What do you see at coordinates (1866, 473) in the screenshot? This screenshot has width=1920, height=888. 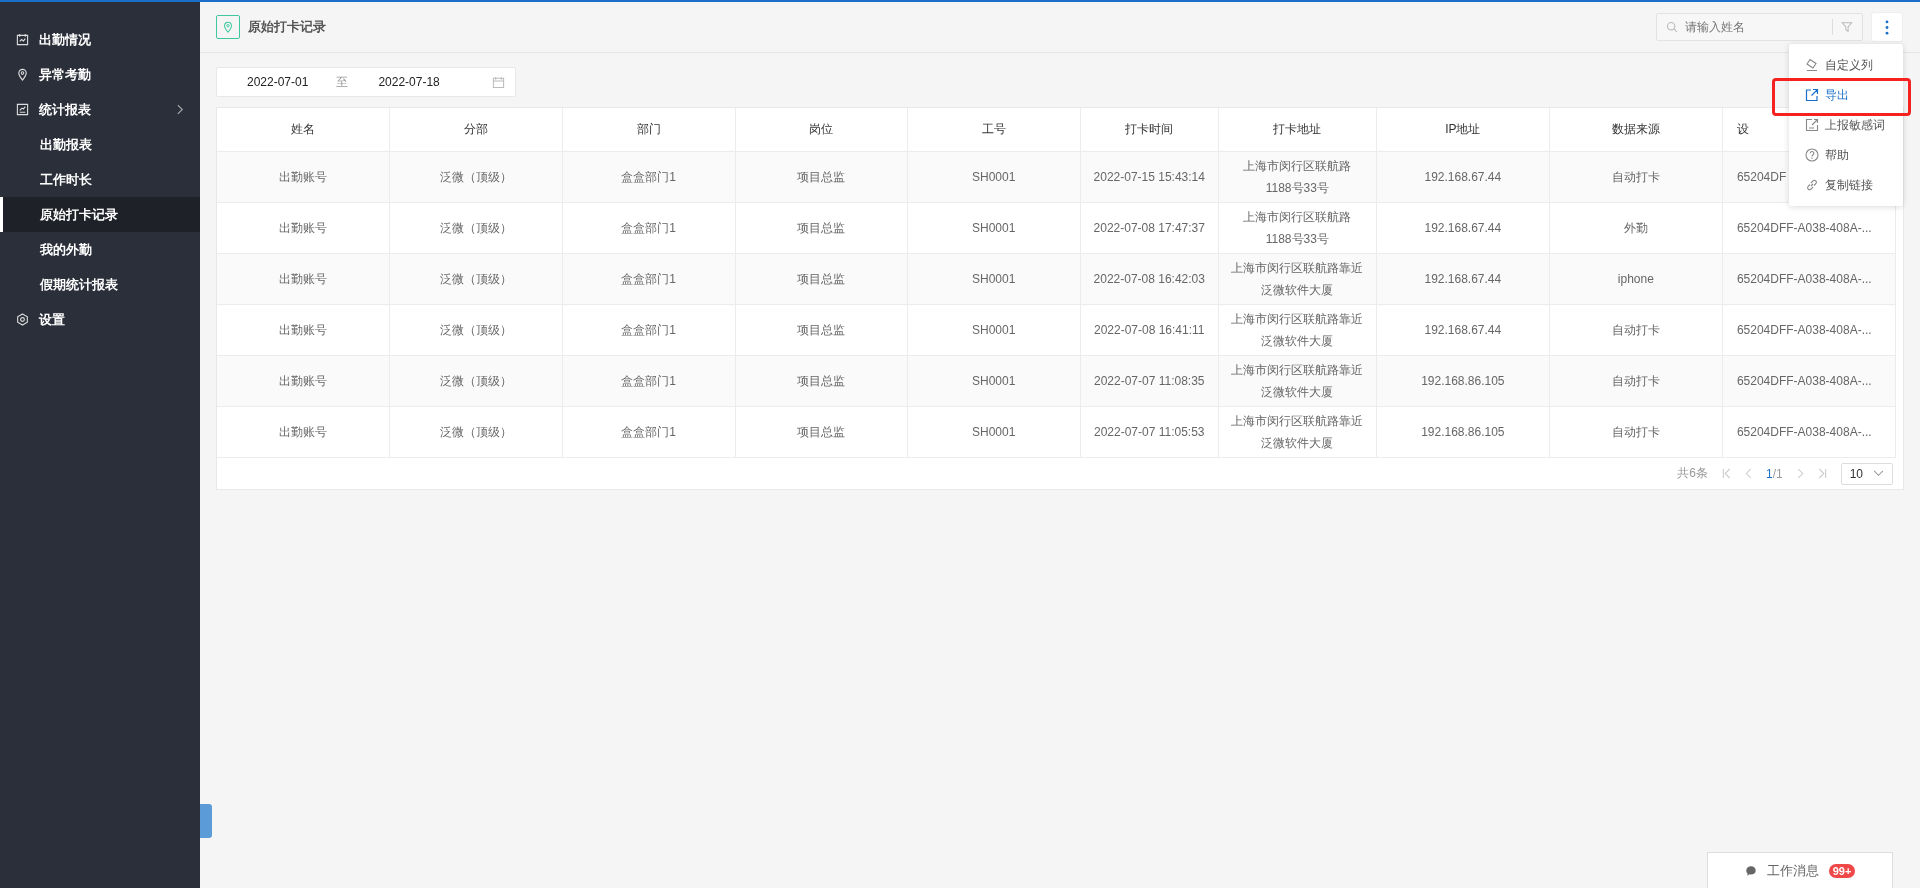 I see `page-size-select: 10` at bounding box center [1866, 473].